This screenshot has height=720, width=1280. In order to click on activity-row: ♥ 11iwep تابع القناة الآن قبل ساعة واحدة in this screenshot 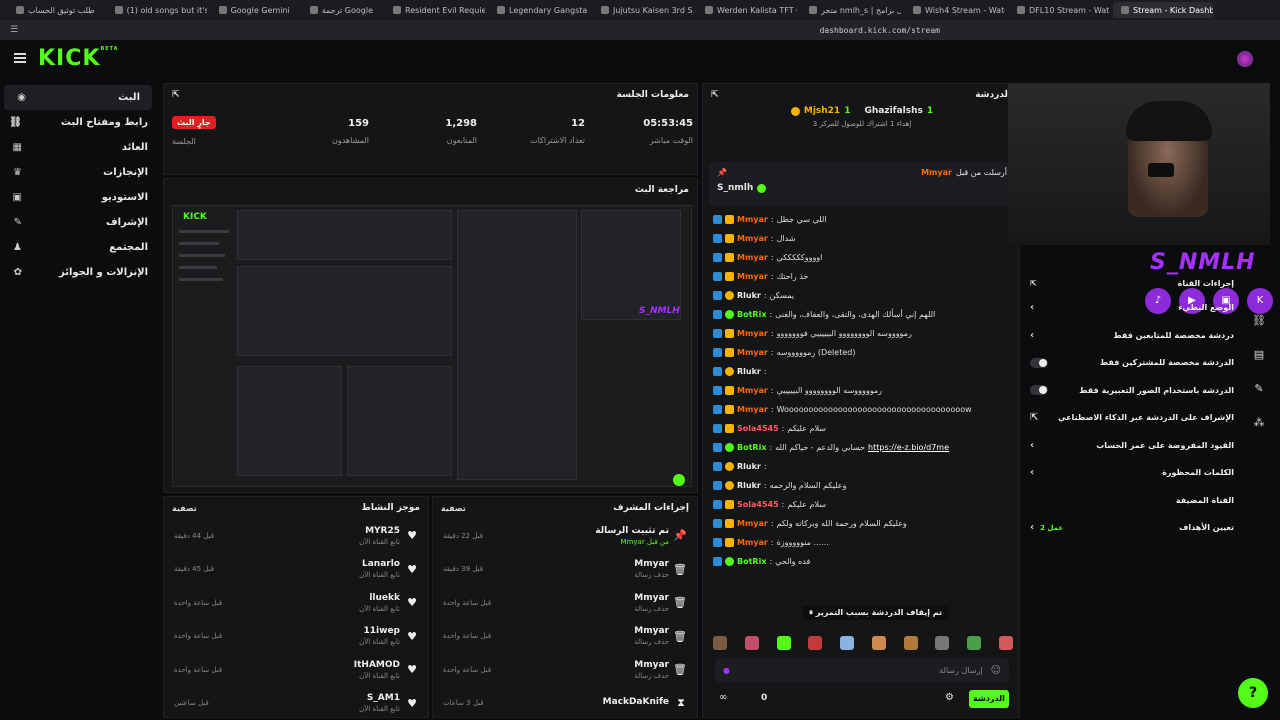, I will do `click(296, 637)`.